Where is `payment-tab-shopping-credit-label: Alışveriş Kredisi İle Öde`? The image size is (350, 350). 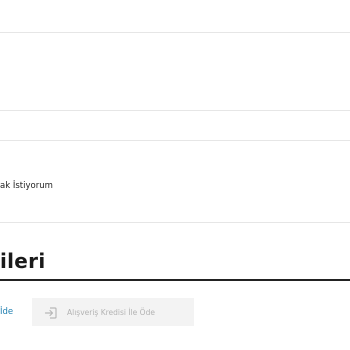 payment-tab-shopping-credit-label: Alışveriş Kredisi İle Öde is located at coordinates (111, 312).